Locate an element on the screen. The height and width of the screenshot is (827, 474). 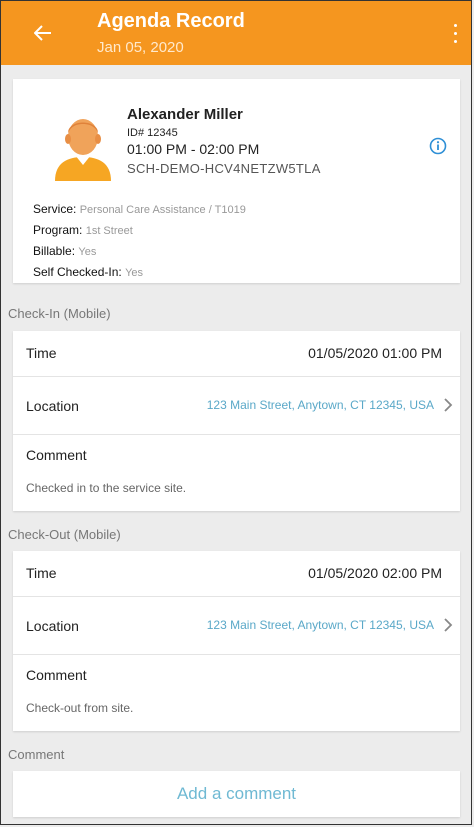
program-value: 1st Street is located at coordinates (109, 231).